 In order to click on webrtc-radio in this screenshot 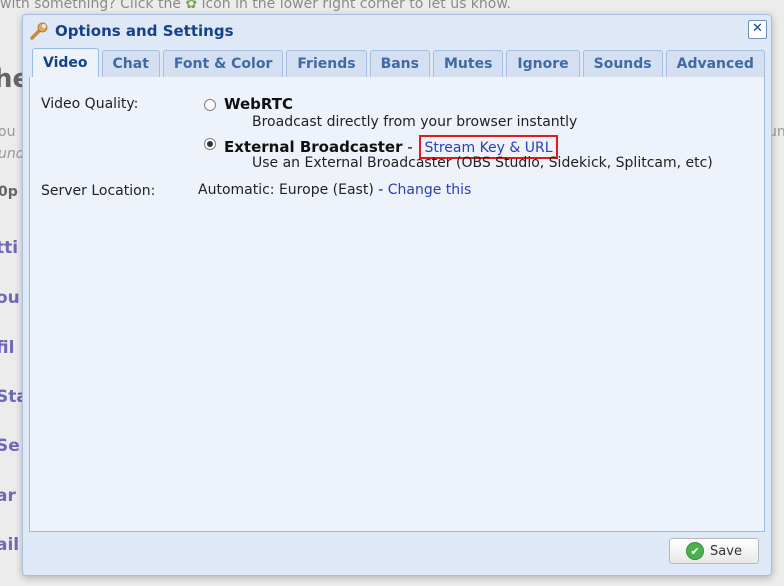, I will do `click(210, 105)`.